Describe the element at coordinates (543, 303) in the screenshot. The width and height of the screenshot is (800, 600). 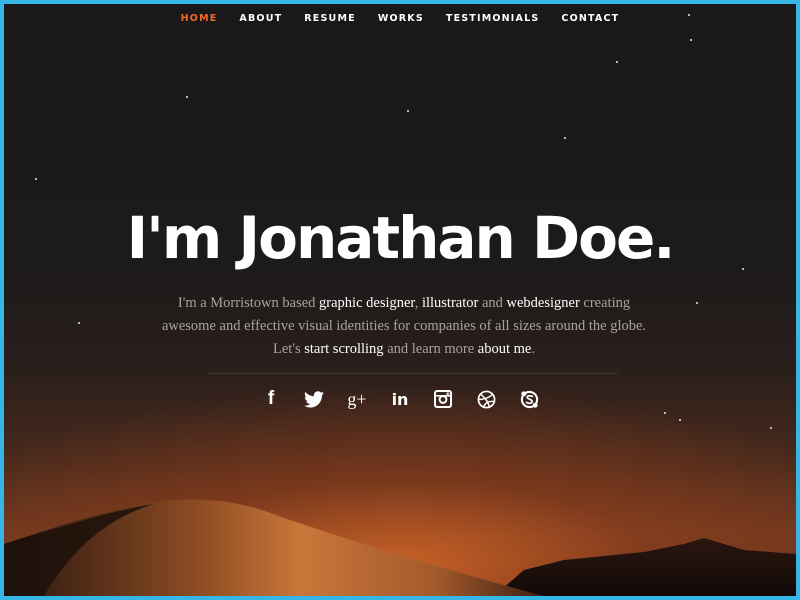
I see `webdesigner-highlight: webdesigner` at that location.